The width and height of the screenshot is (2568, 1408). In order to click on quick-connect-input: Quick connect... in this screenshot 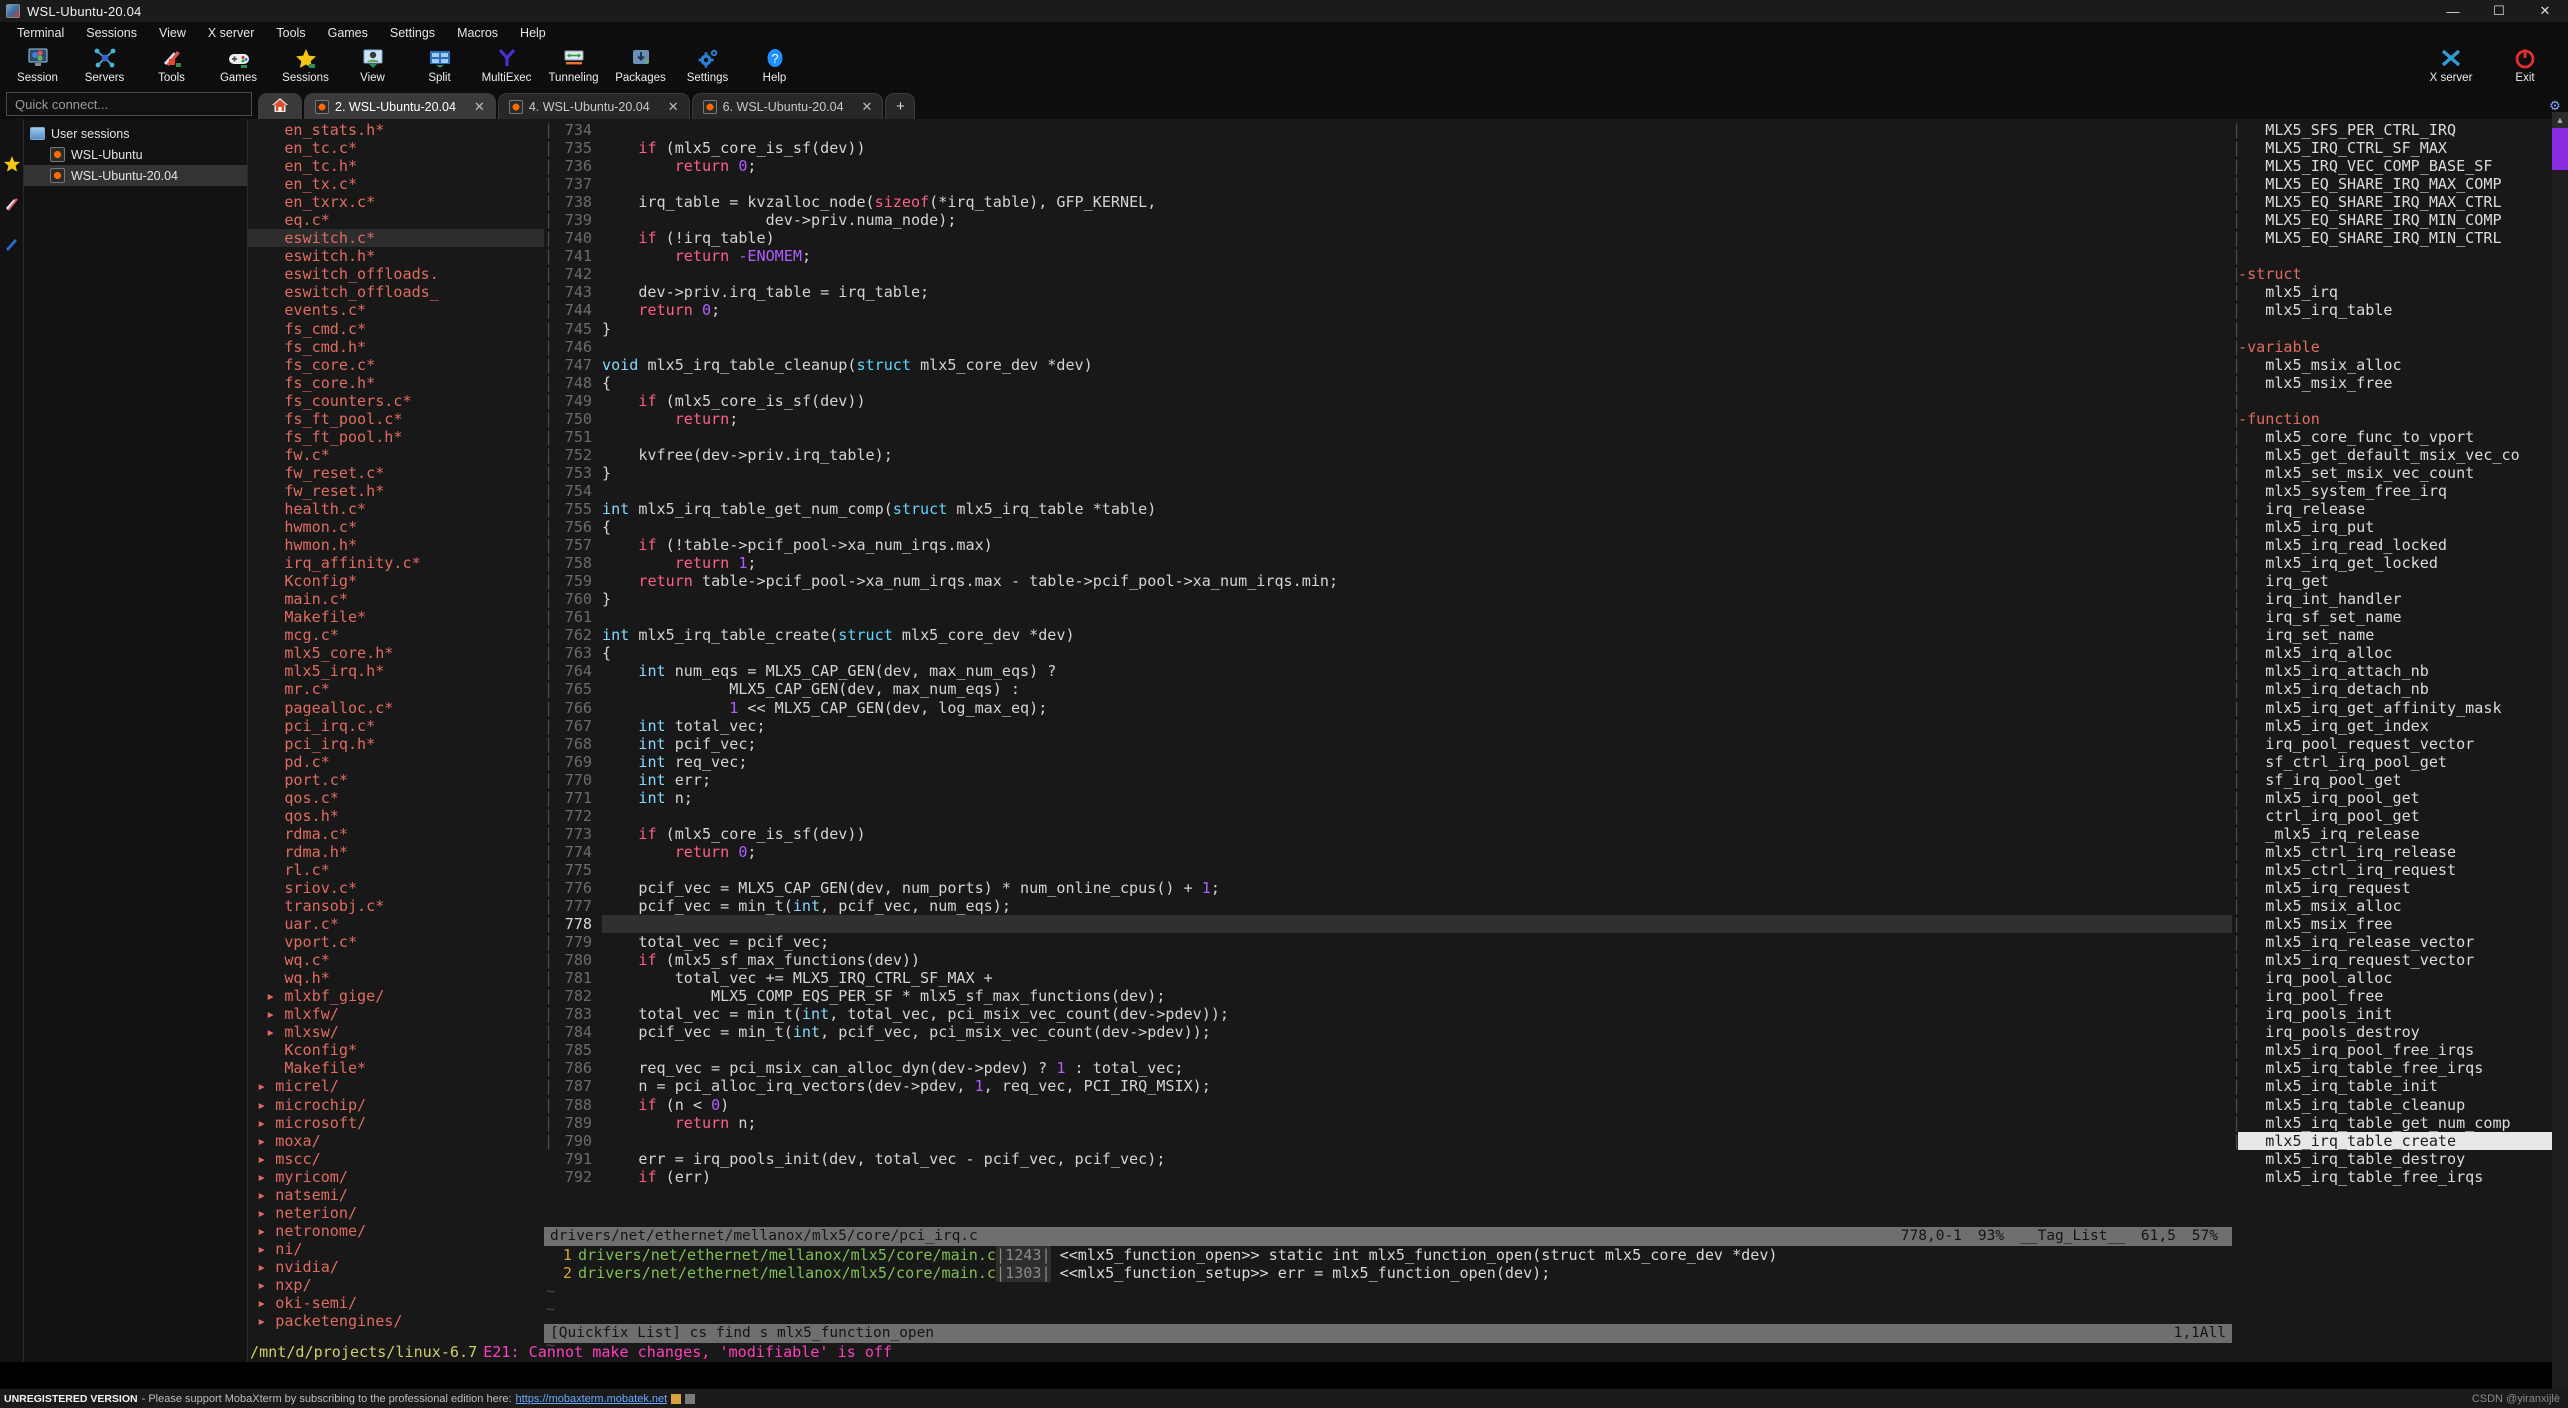, I will do `click(129, 104)`.